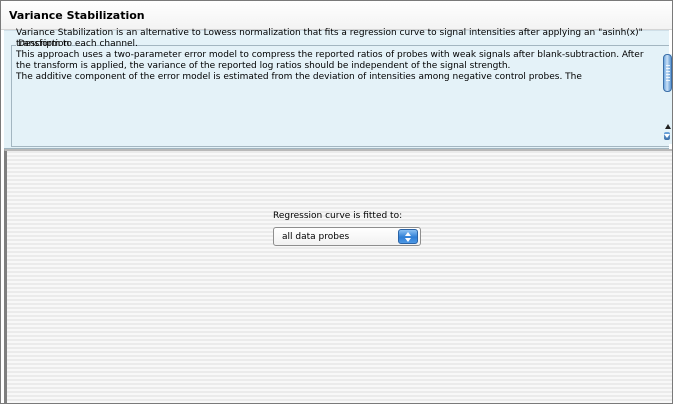  I want to click on window-title: Variance Stabilization, so click(77, 15).